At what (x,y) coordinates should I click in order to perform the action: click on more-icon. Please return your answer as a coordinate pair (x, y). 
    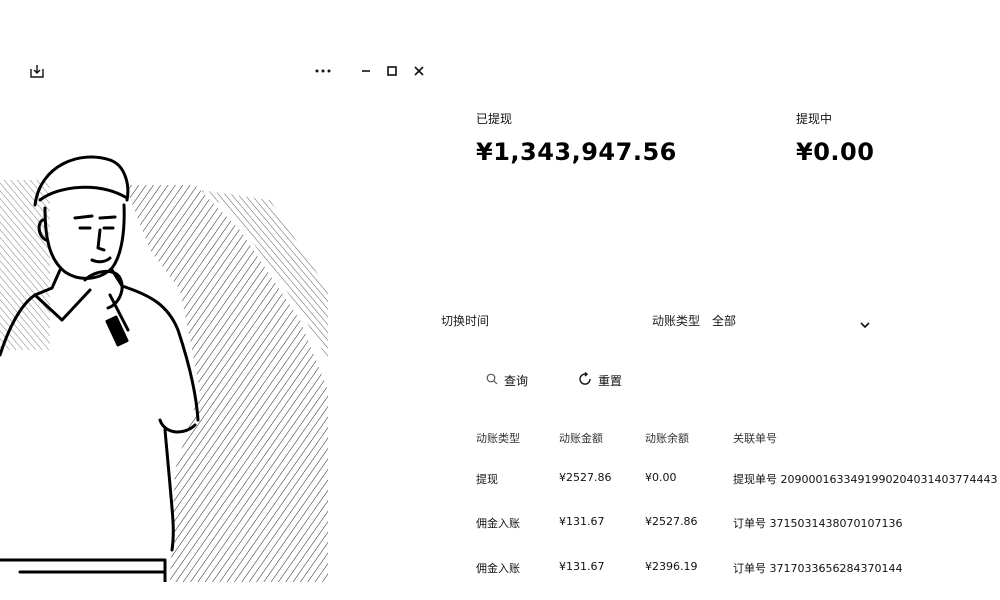
    Looking at the image, I should click on (323, 71).